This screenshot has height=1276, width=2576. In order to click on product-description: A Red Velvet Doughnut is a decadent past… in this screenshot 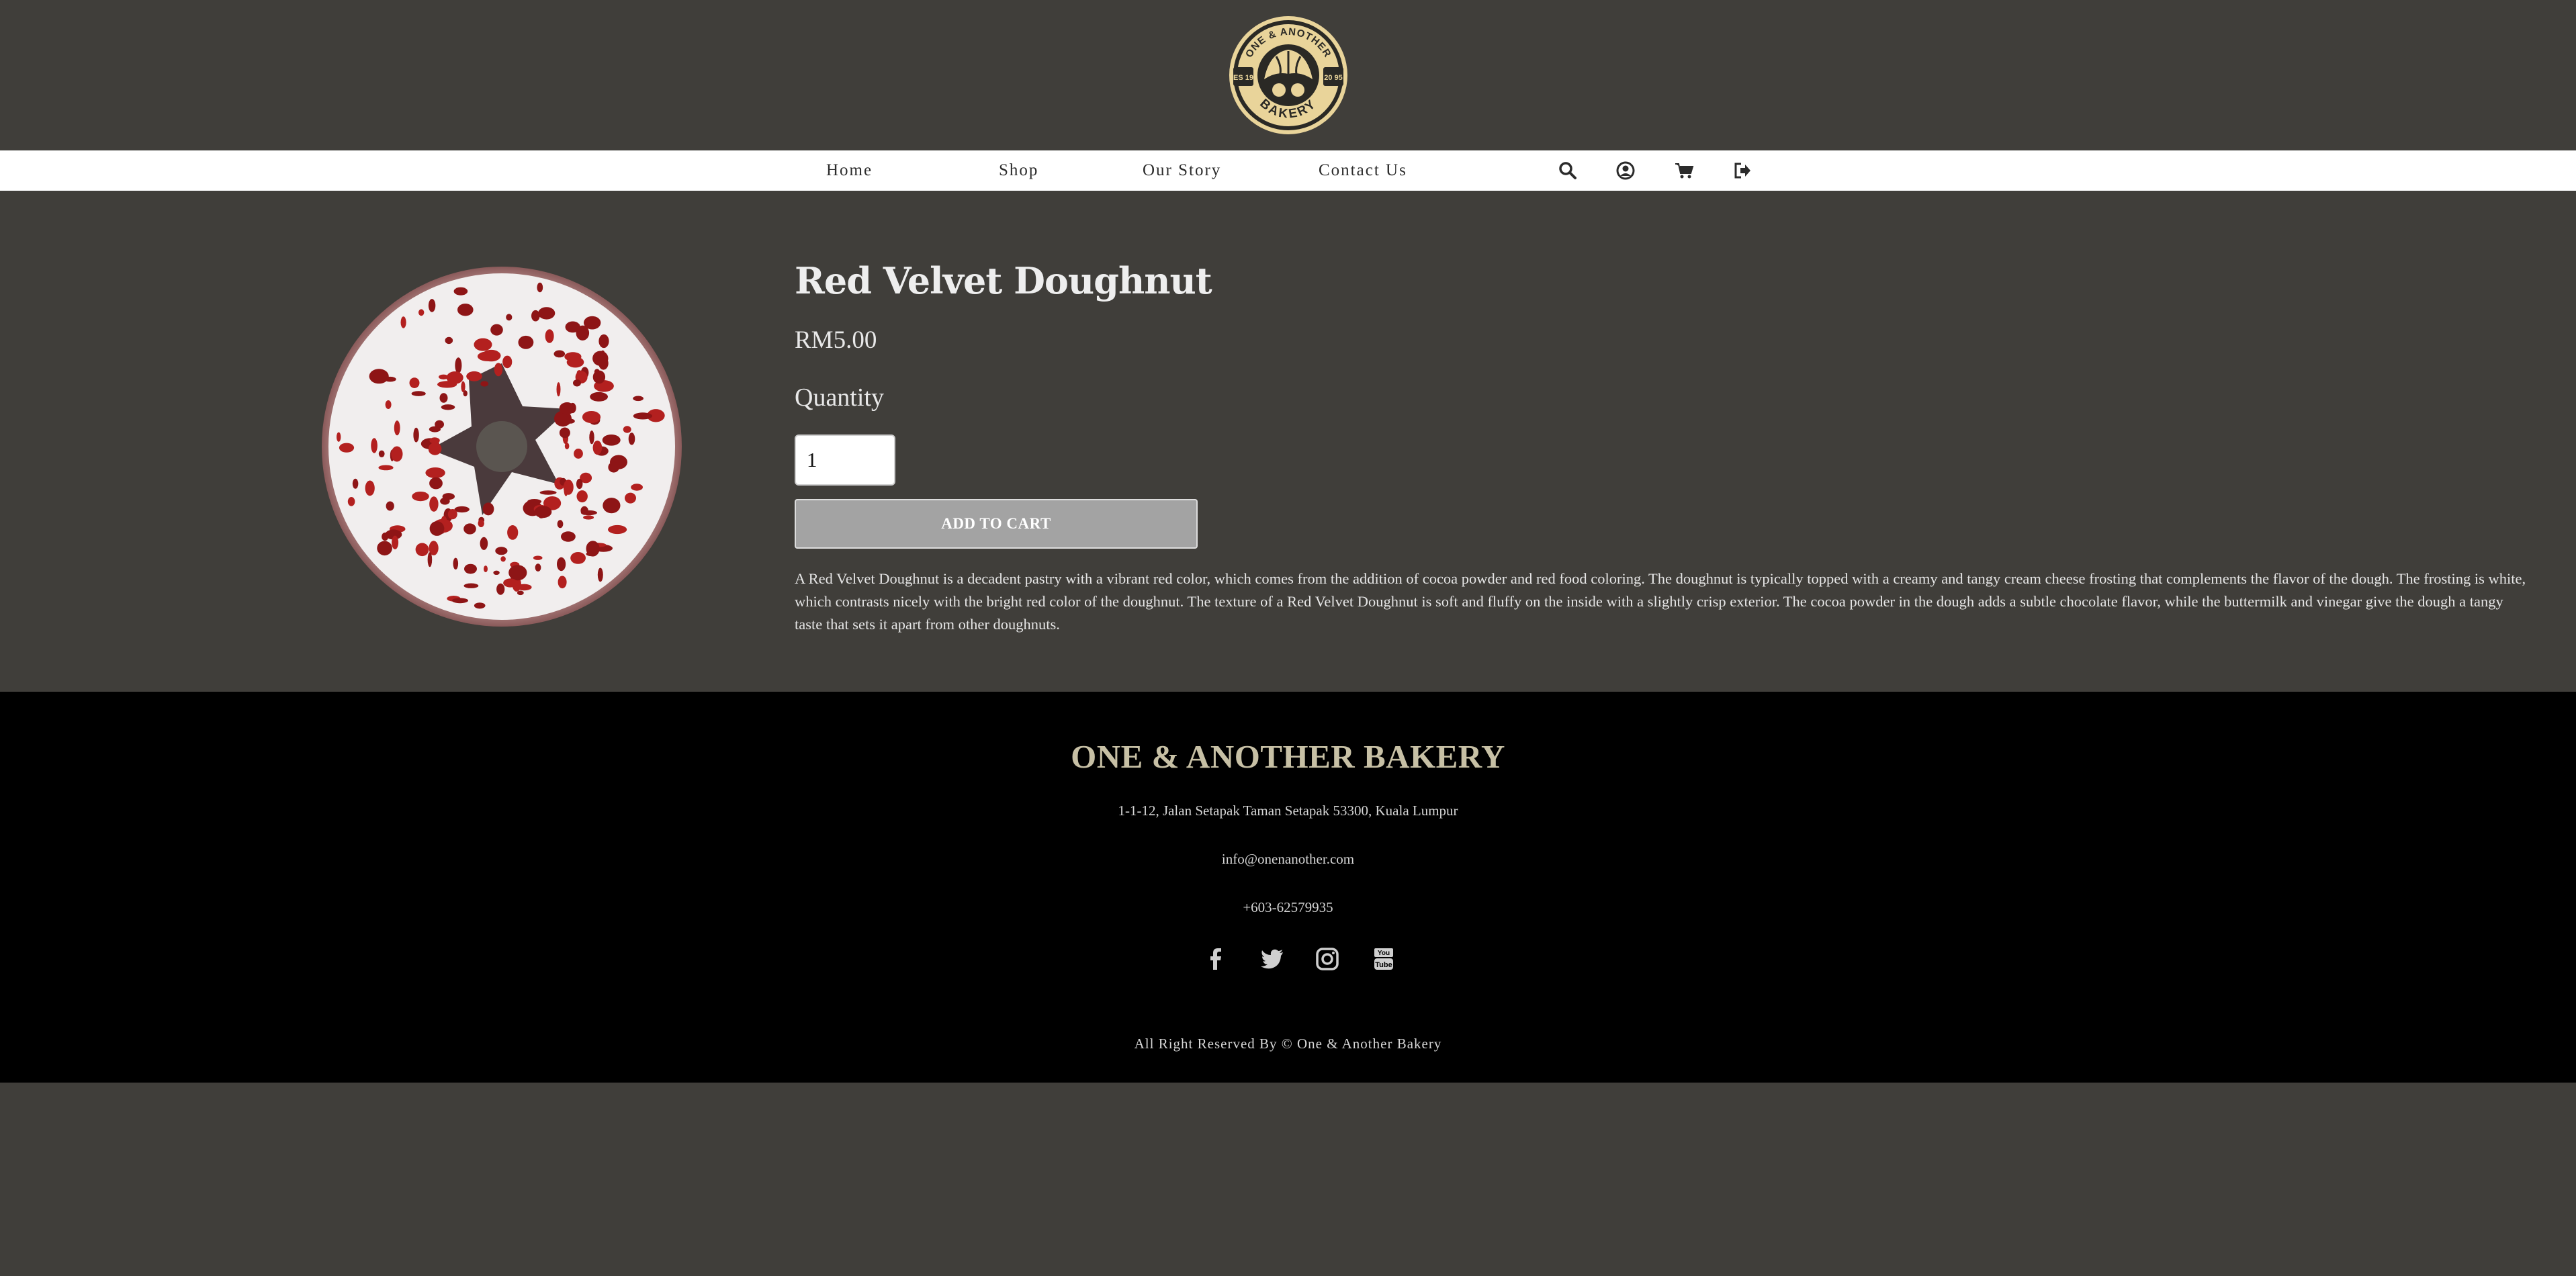, I will do `click(1661, 601)`.